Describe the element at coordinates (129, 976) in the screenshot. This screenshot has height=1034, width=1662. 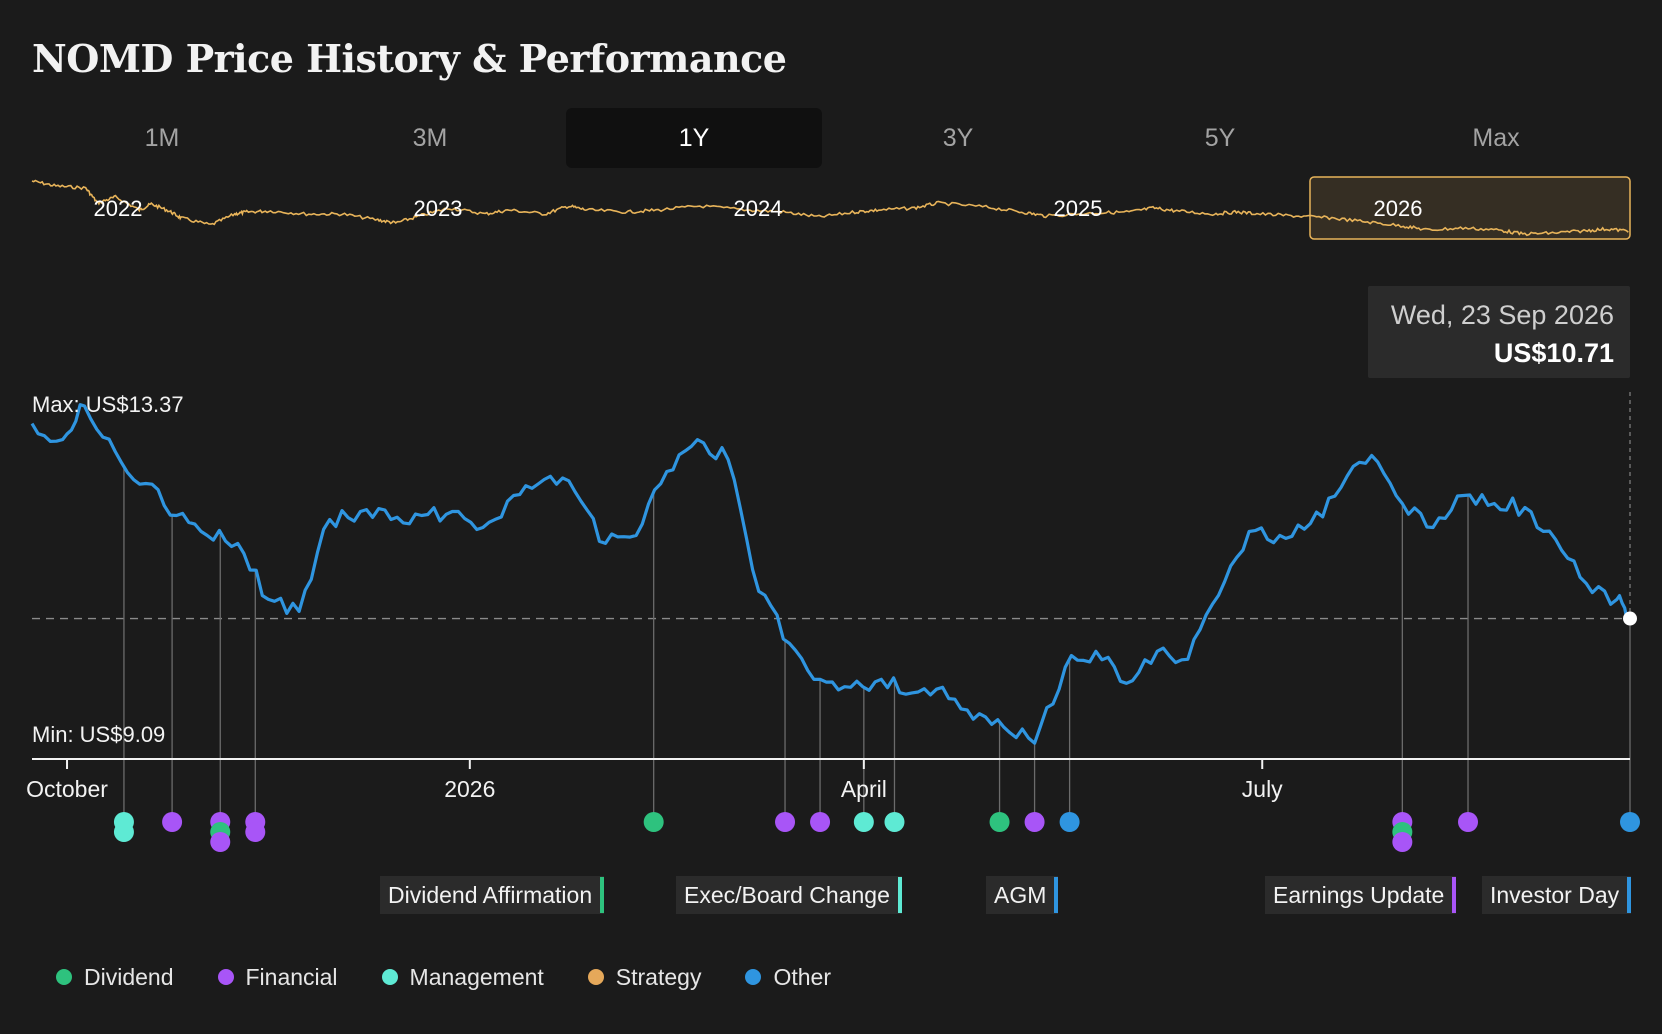
I see `legend-label: Dividend` at that location.